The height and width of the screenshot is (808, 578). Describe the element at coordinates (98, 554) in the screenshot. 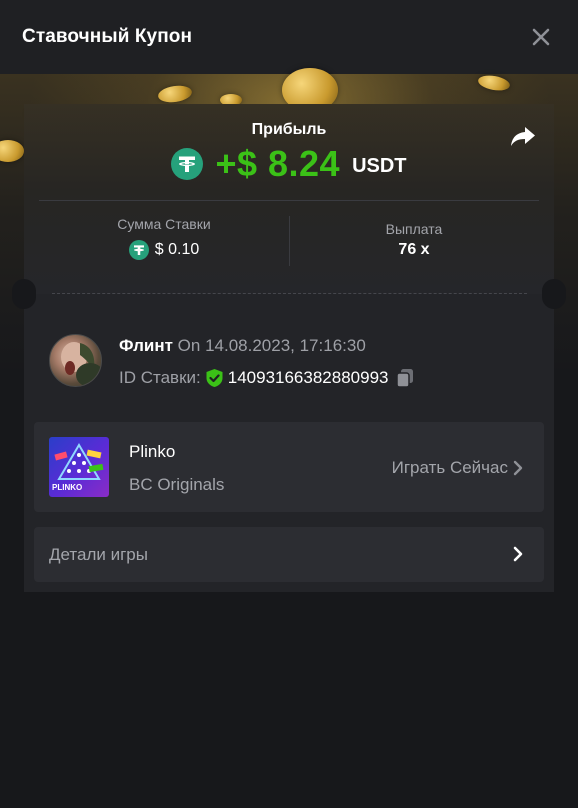

I see `game-details-label: Детали игры` at that location.